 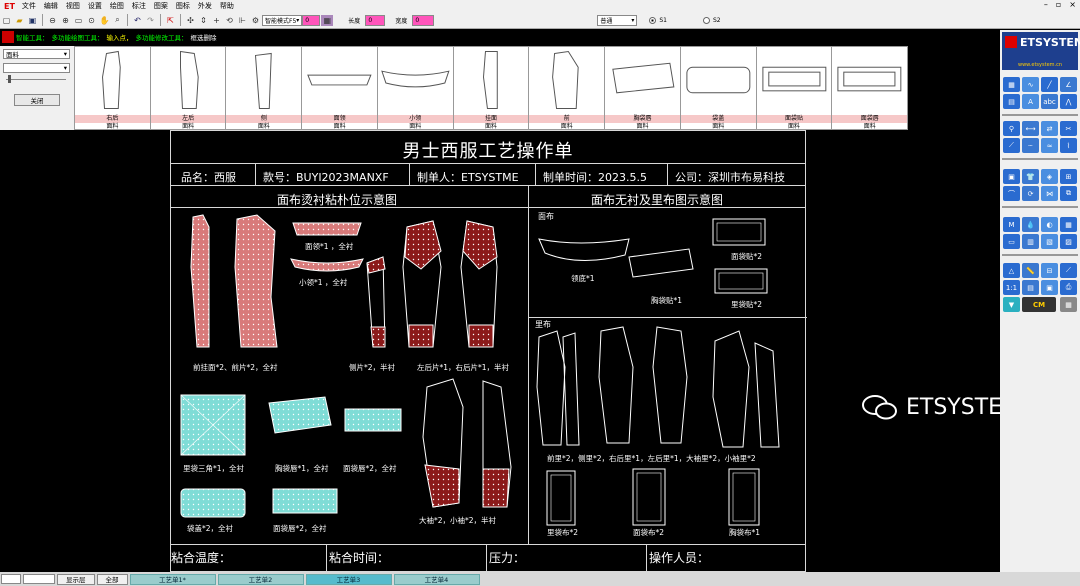 I want to click on ortho-icon: ⊩, so click(x=242, y=20).